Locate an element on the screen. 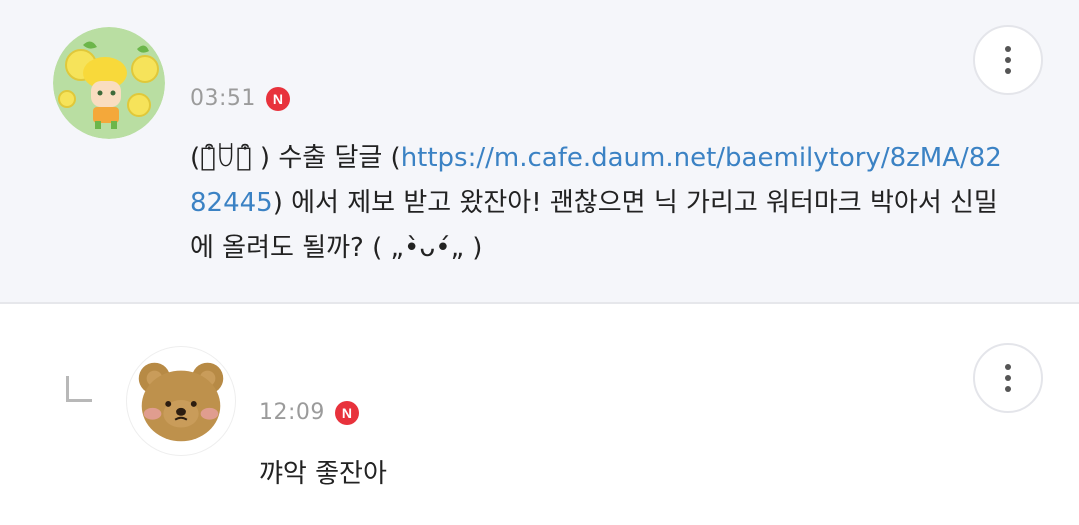 Image resolution: width=1079 pixels, height=525 pixels. more-options-button is located at coordinates (1008, 60).